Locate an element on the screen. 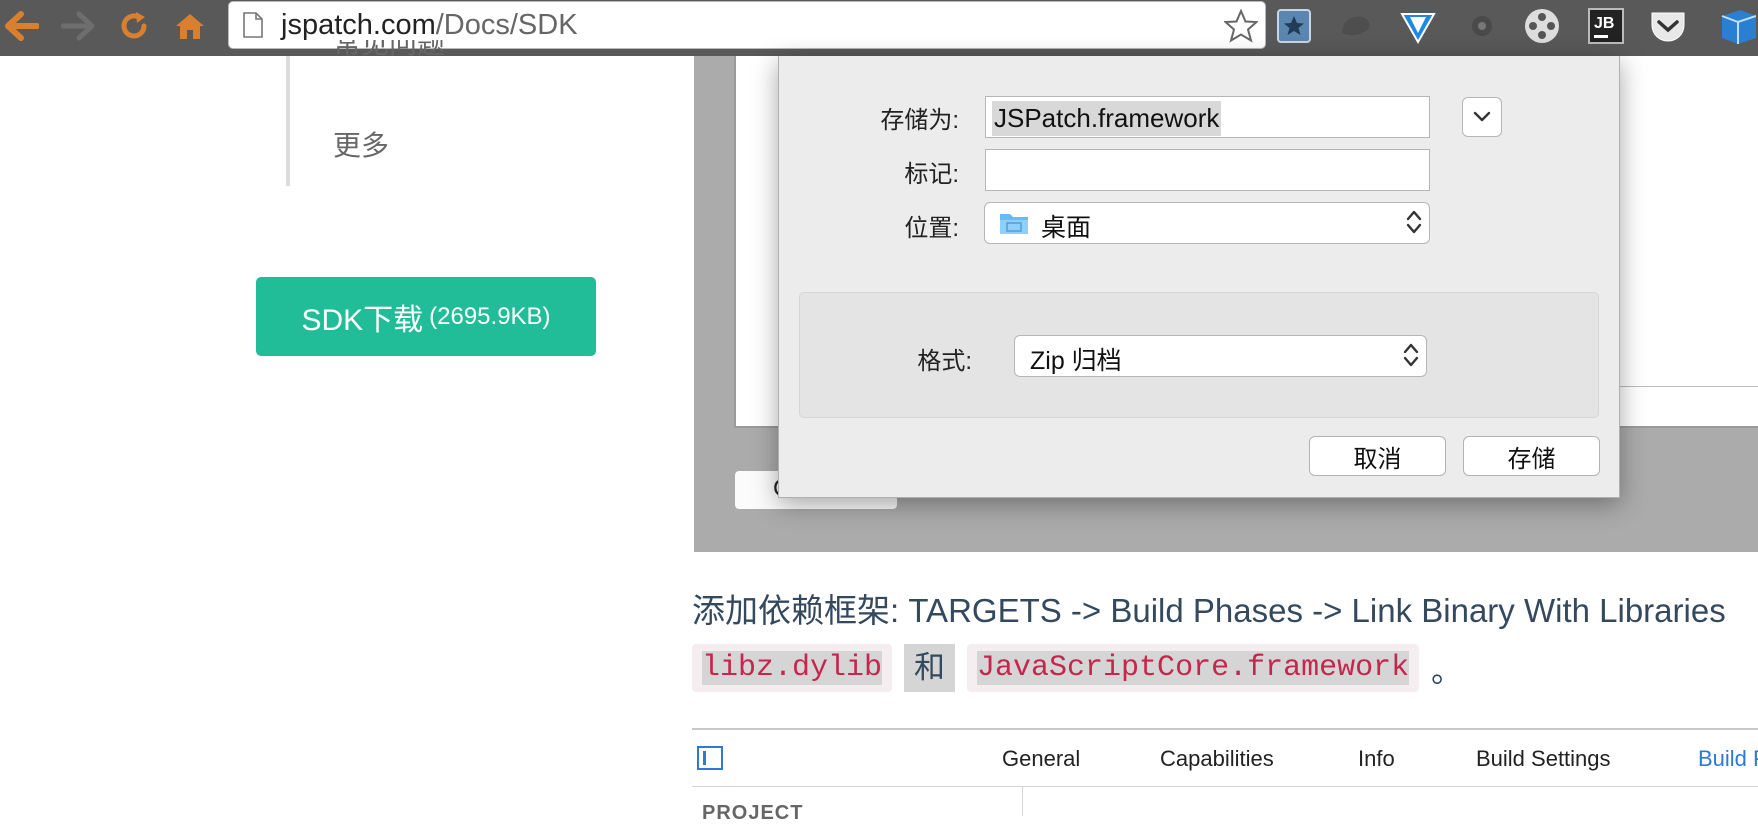  where-popup: 桌面 is located at coordinates (1207, 223).